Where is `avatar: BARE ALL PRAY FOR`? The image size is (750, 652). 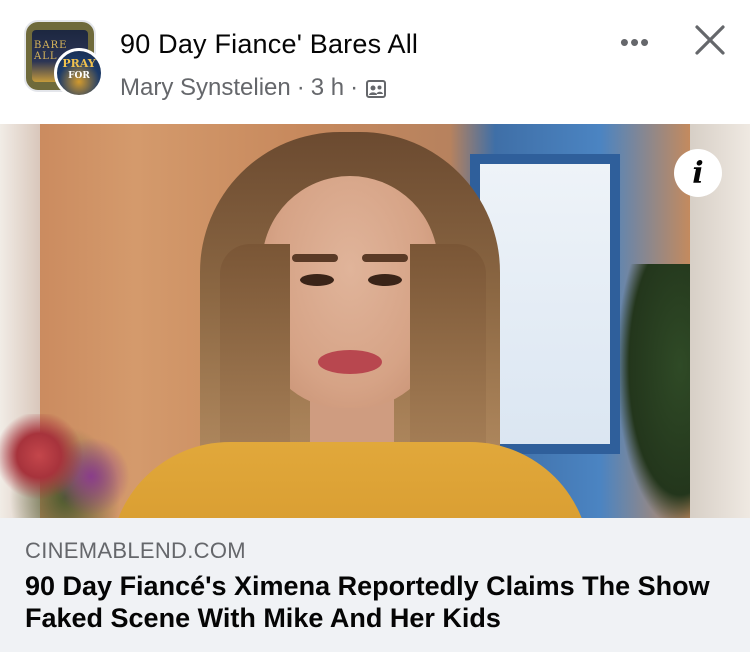 avatar: BARE ALL PRAY FOR is located at coordinates (64, 60).